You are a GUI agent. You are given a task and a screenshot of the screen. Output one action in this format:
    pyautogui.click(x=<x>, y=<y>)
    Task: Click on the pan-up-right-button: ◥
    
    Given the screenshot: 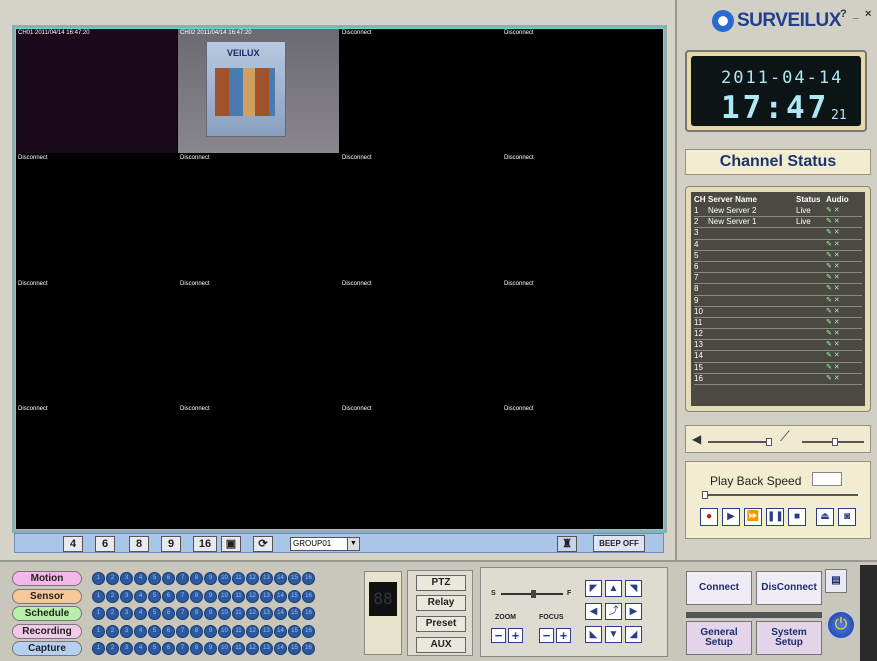 What is the action you would take?
    pyautogui.click(x=633, y=588)
    